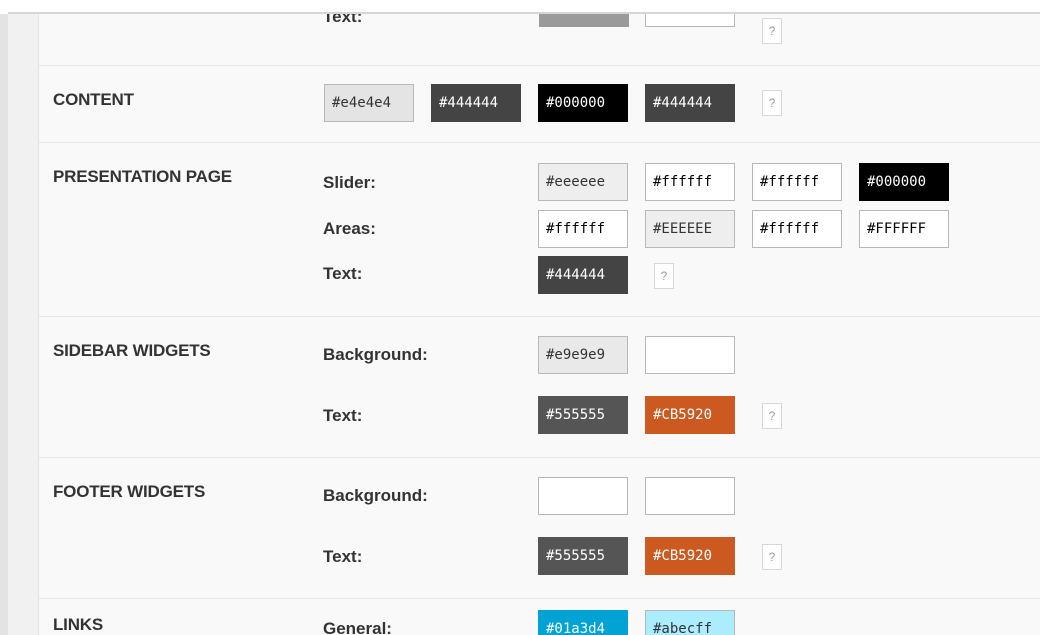  Describe the element at coordinates (690, 229) in the screenshot. I see `areas-color-2: #EEEEEE` at that location.